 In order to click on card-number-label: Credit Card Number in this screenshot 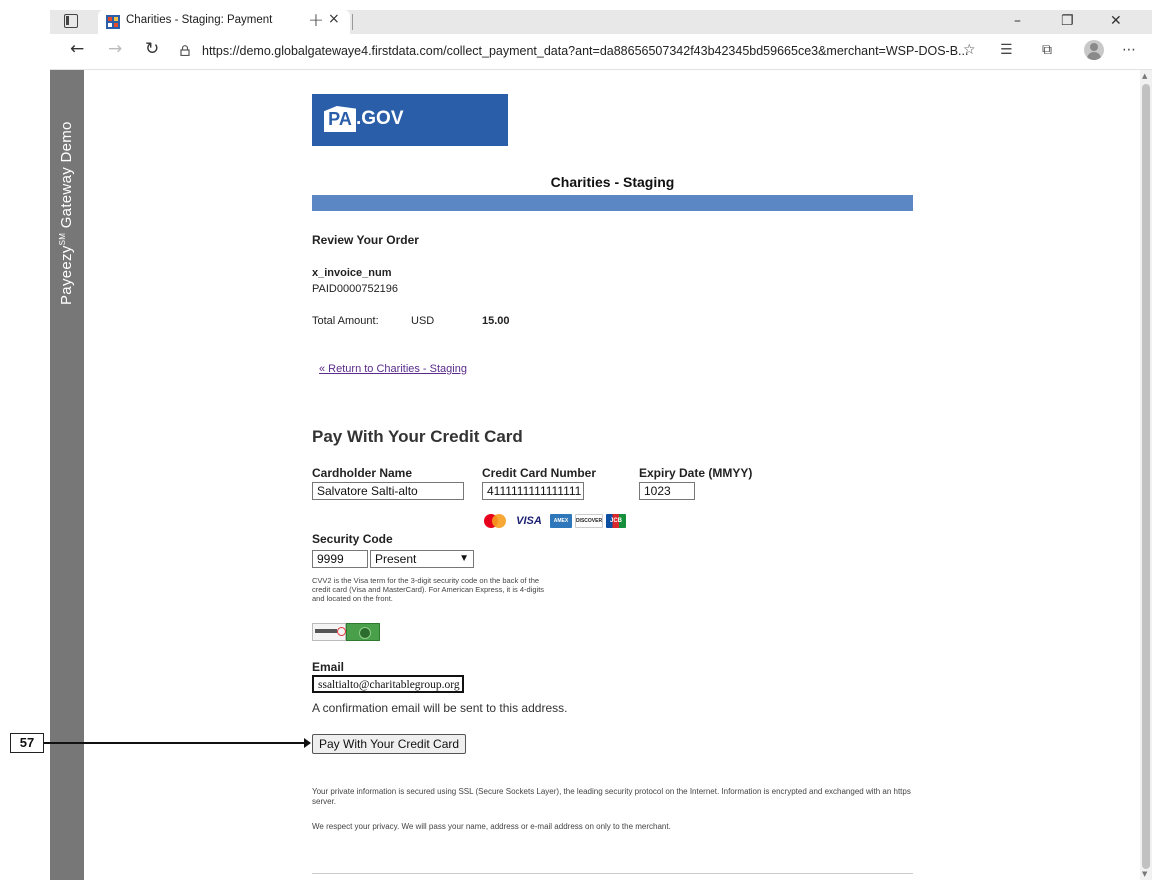, I will do `click(539, 473)`.